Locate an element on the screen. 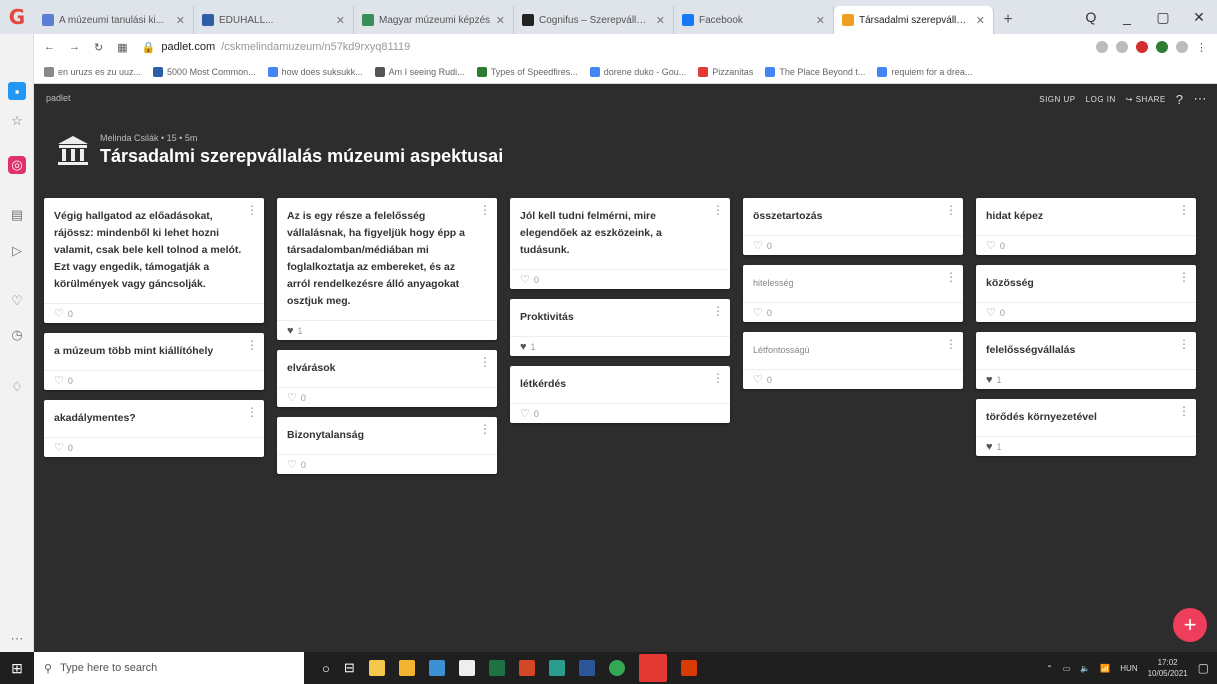 The width and height of the screenshot is (1217, 684). language-indicator: HUN is located at coordinates (1128, 668).